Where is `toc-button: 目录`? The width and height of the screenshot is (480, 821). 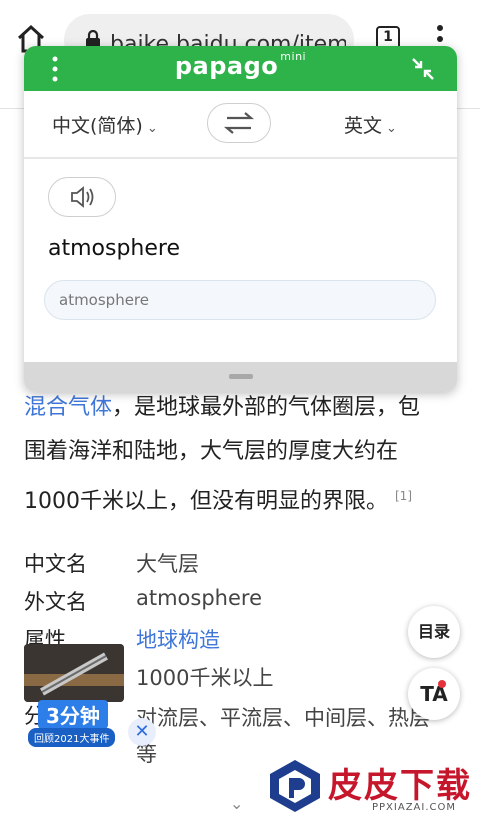 toc-button: 目录 is located at coordinates (434, 632).